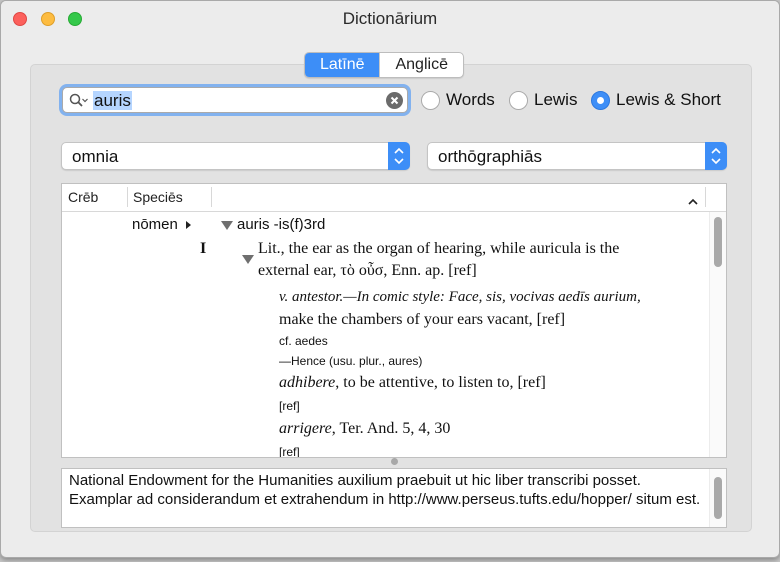  What do you see at coordinates (342, 65) in the screenshot?
I see `tab-latin: Latīnē` at bounding box center [342, 65].